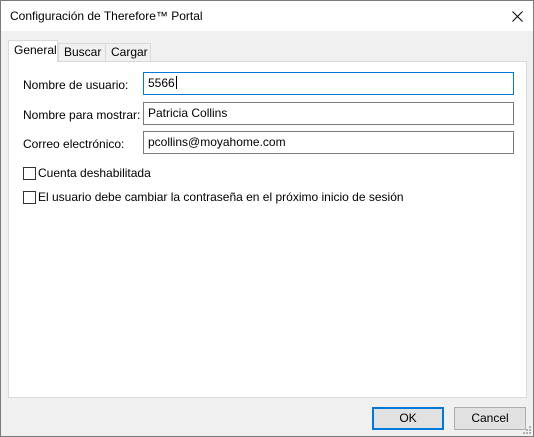 Image resolution: width=534 pixels, height=437 pixels. I want to click on account-disabled-checkbox, so click(29, 173).